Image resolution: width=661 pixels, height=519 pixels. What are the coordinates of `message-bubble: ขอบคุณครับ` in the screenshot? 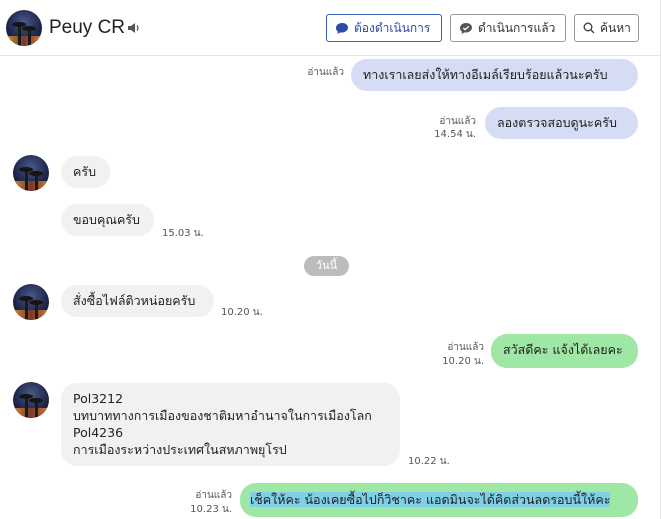 It's located at (107, 220).